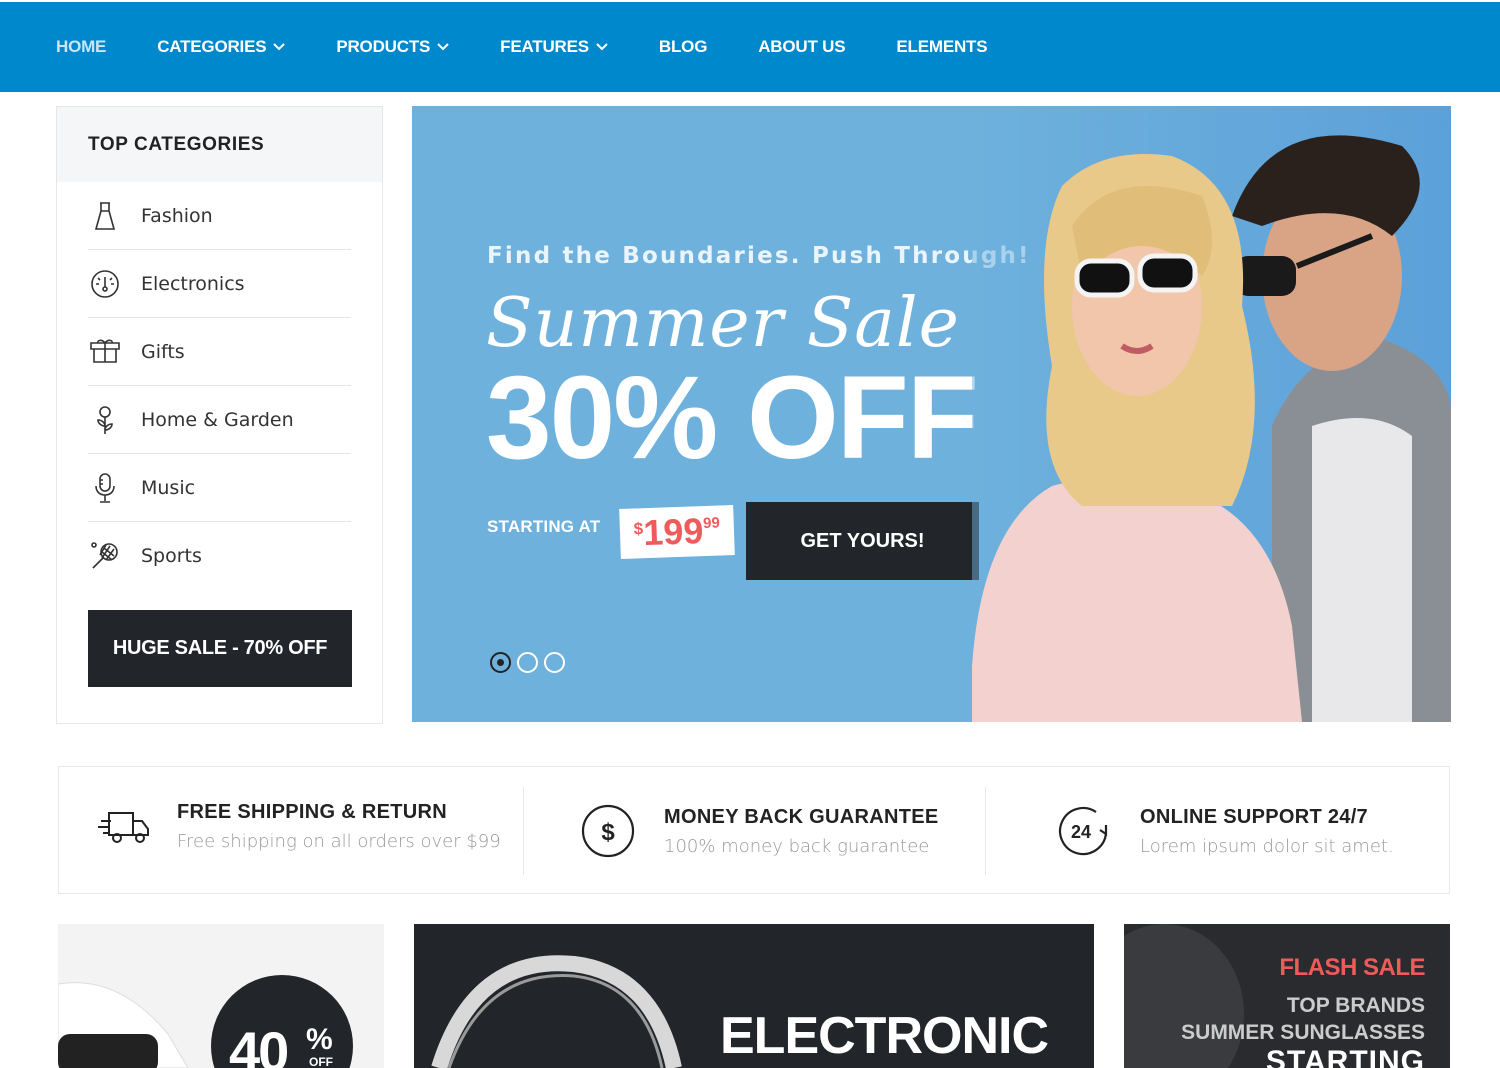  I want to click on nav-elements-label: ELEMENTS, so click(942, 46).